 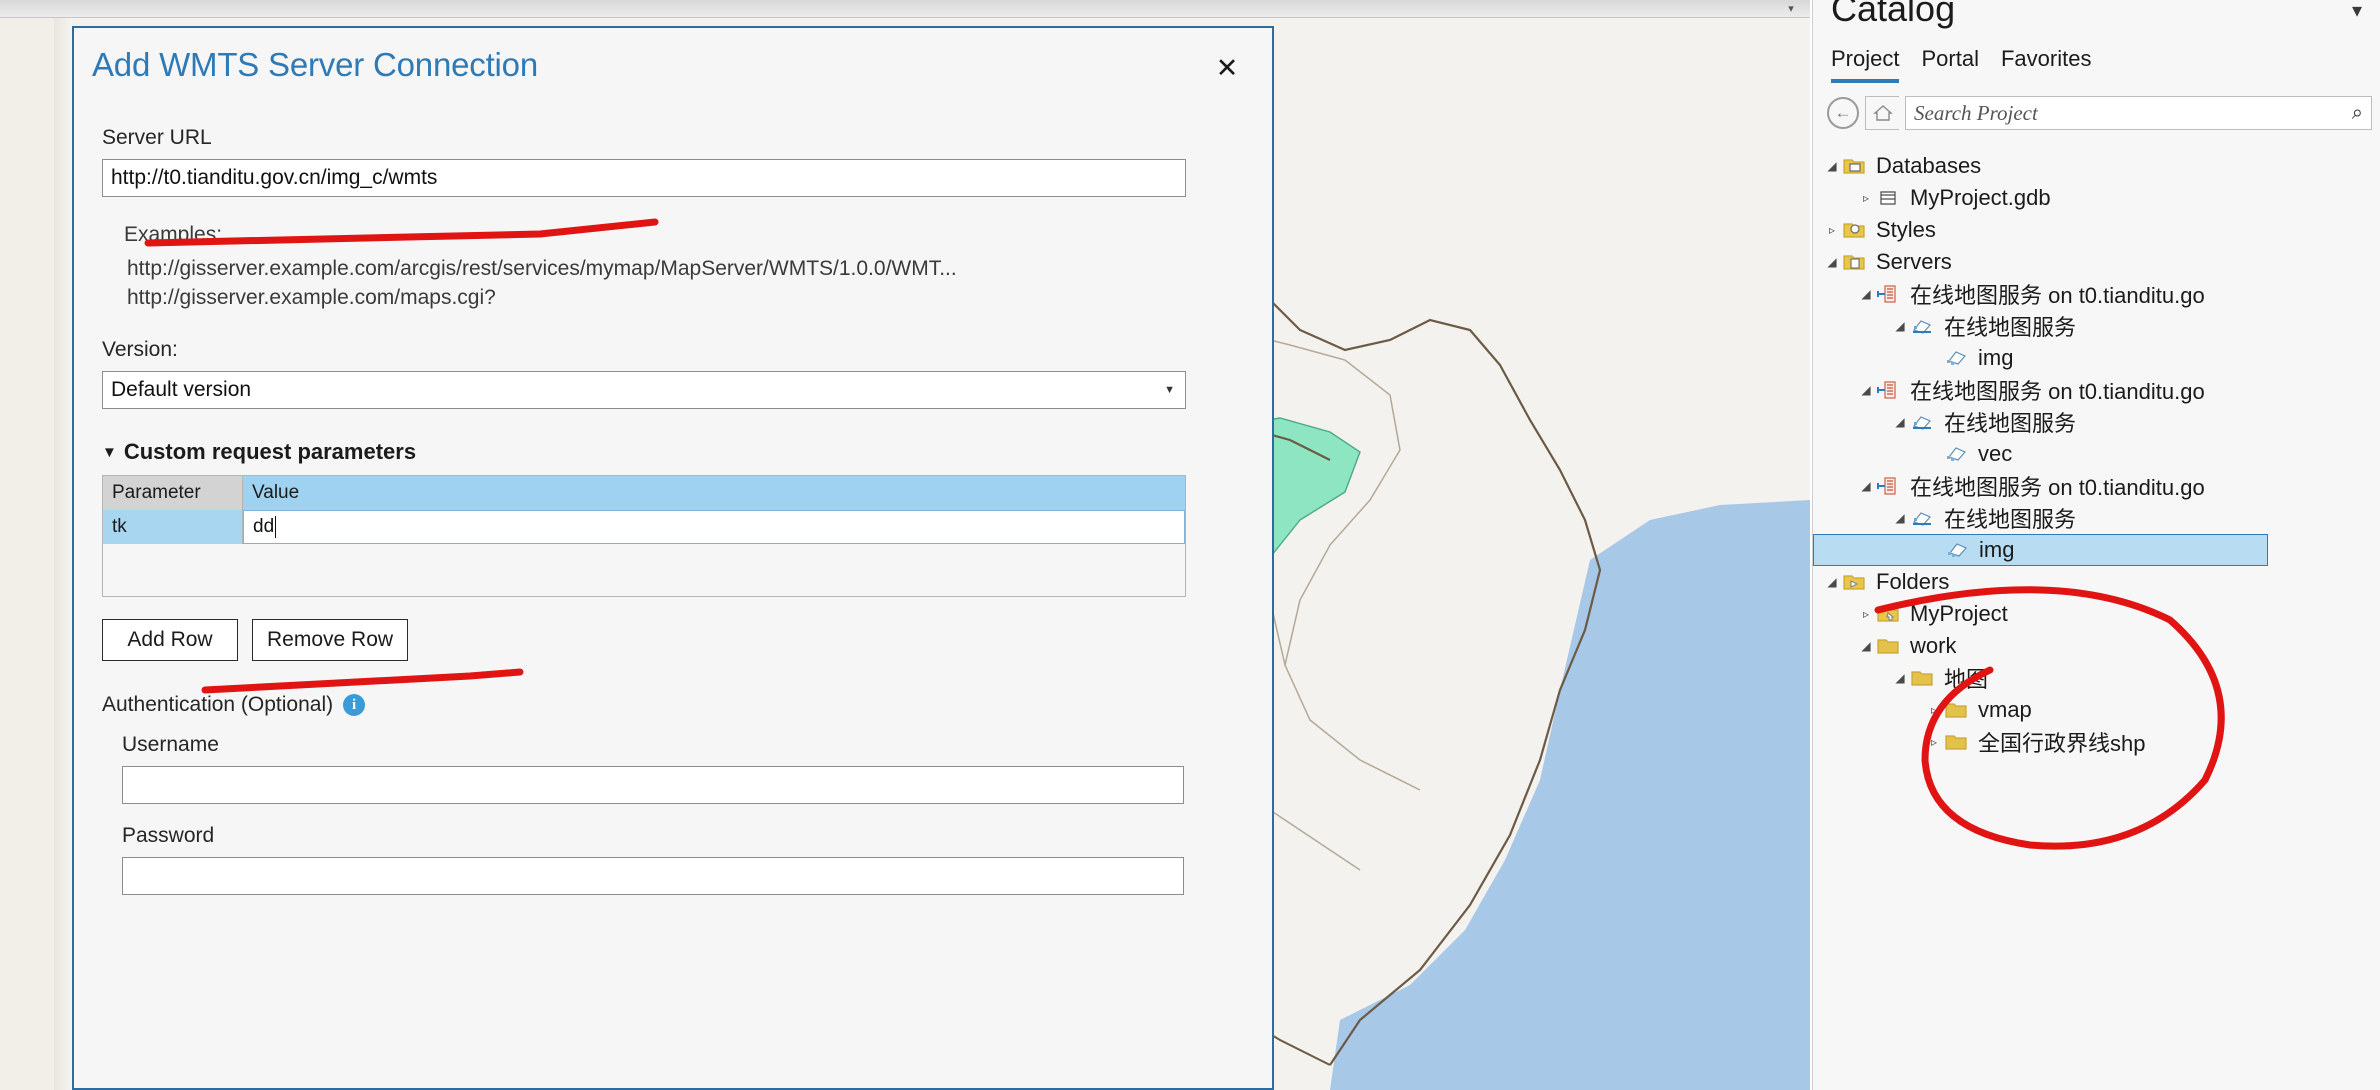 I want to click on tree-item: ▹ vmap, so click(x=2096, y=710).